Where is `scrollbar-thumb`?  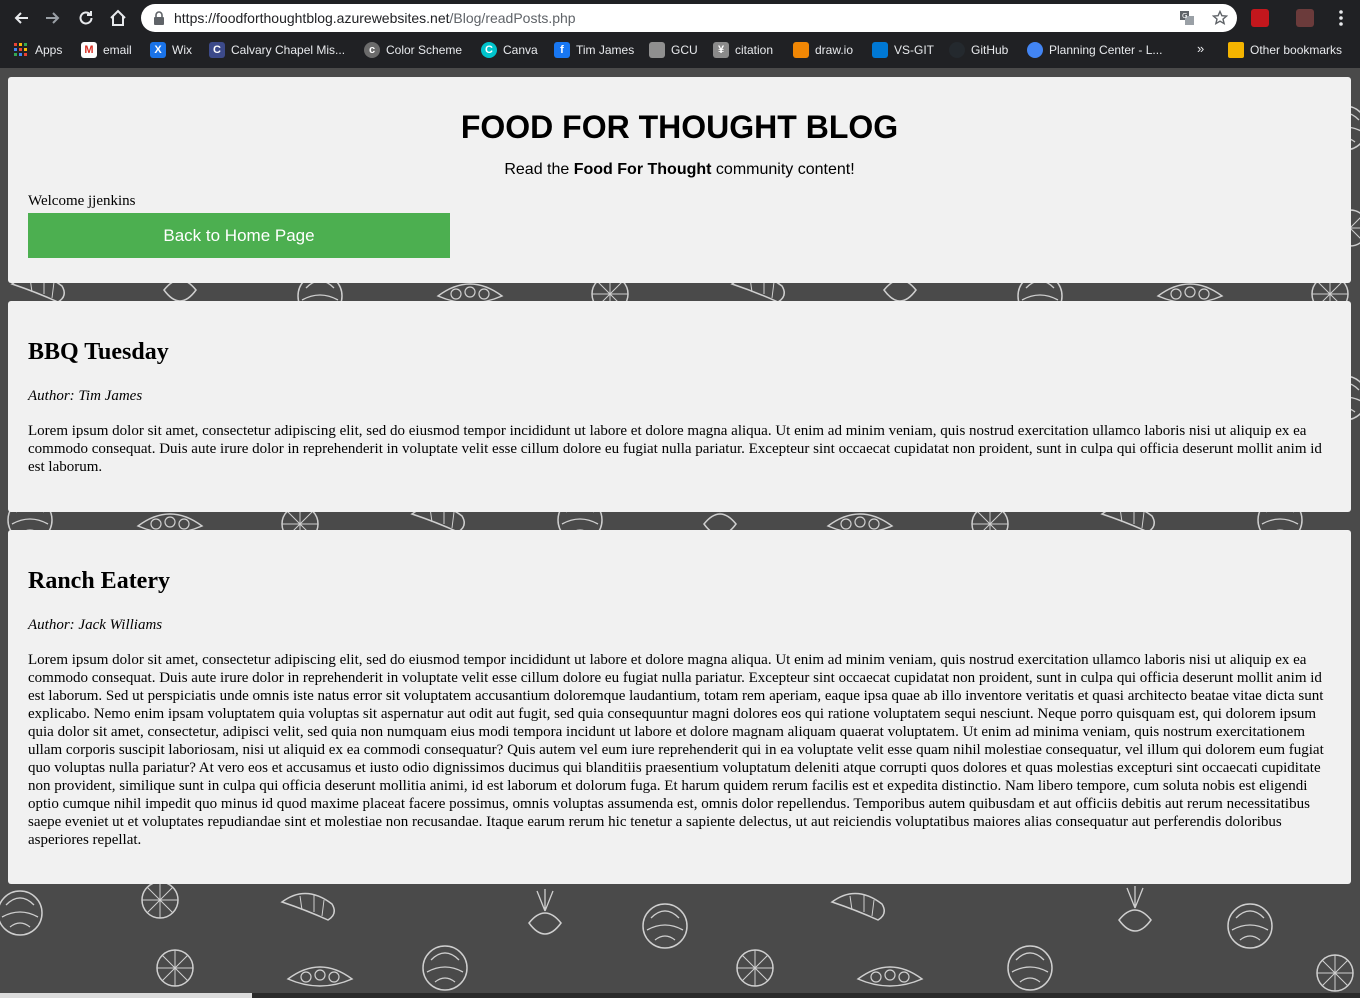 scrollbar-thumb is located at coordinates (126, 995).